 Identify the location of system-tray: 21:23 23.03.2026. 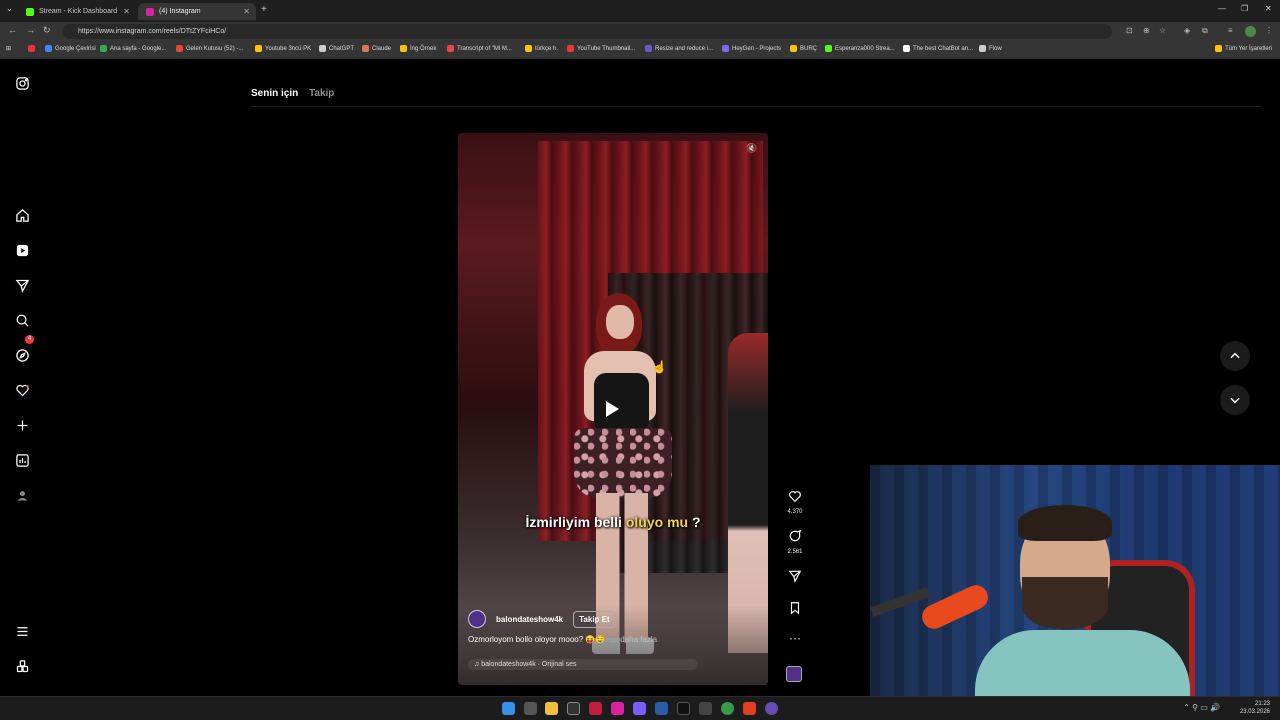
(1255, 708).